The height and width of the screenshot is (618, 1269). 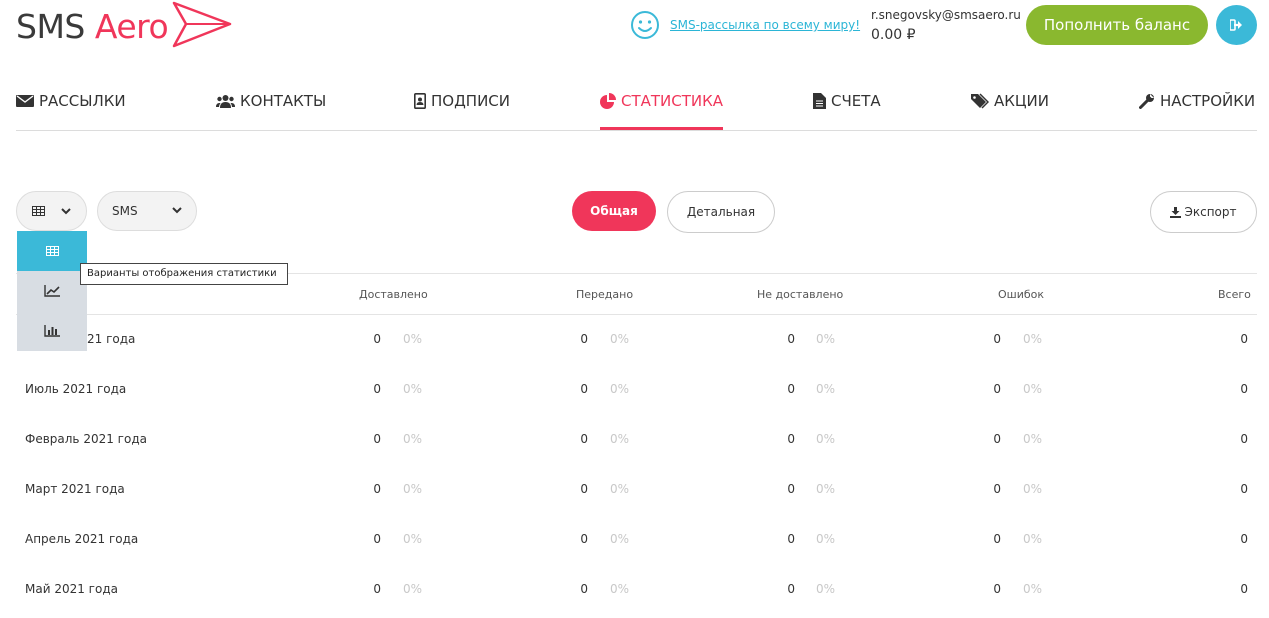 I want to click on smile-icon, so click(x=645, y=25).